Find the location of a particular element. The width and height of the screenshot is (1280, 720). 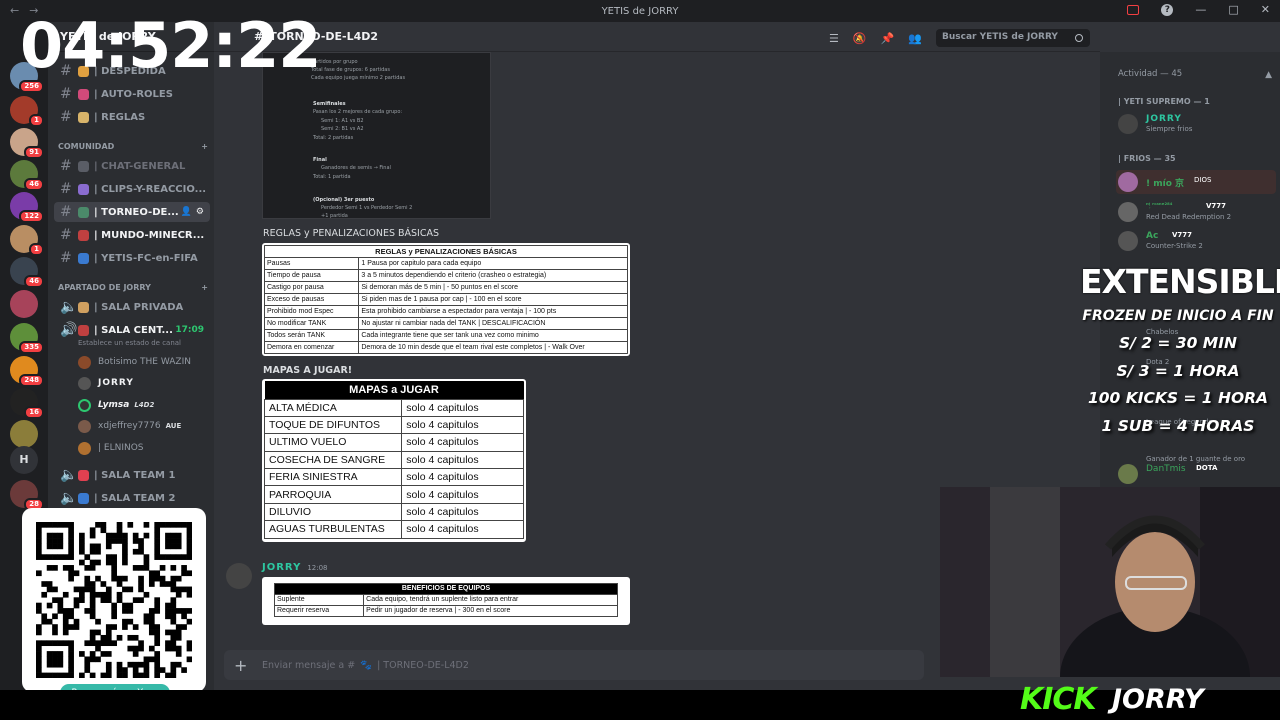

row-value: solo 4 capitulos is located at coordinates (462, 529).